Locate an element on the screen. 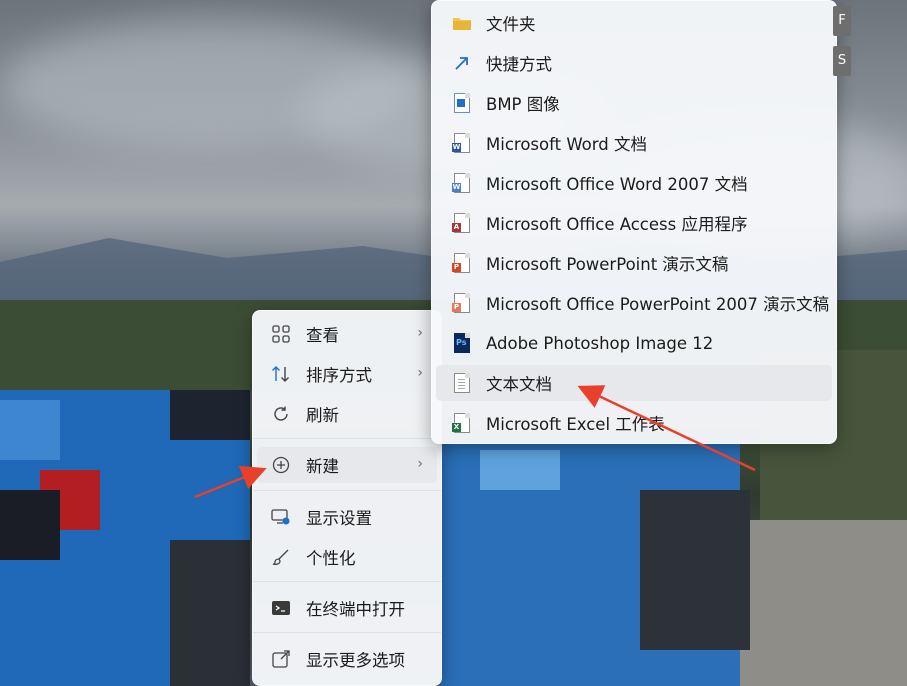  submenu-item-photoshop: Ps Adobe Photoshop Image 12 is located at coordinates (634, 343).